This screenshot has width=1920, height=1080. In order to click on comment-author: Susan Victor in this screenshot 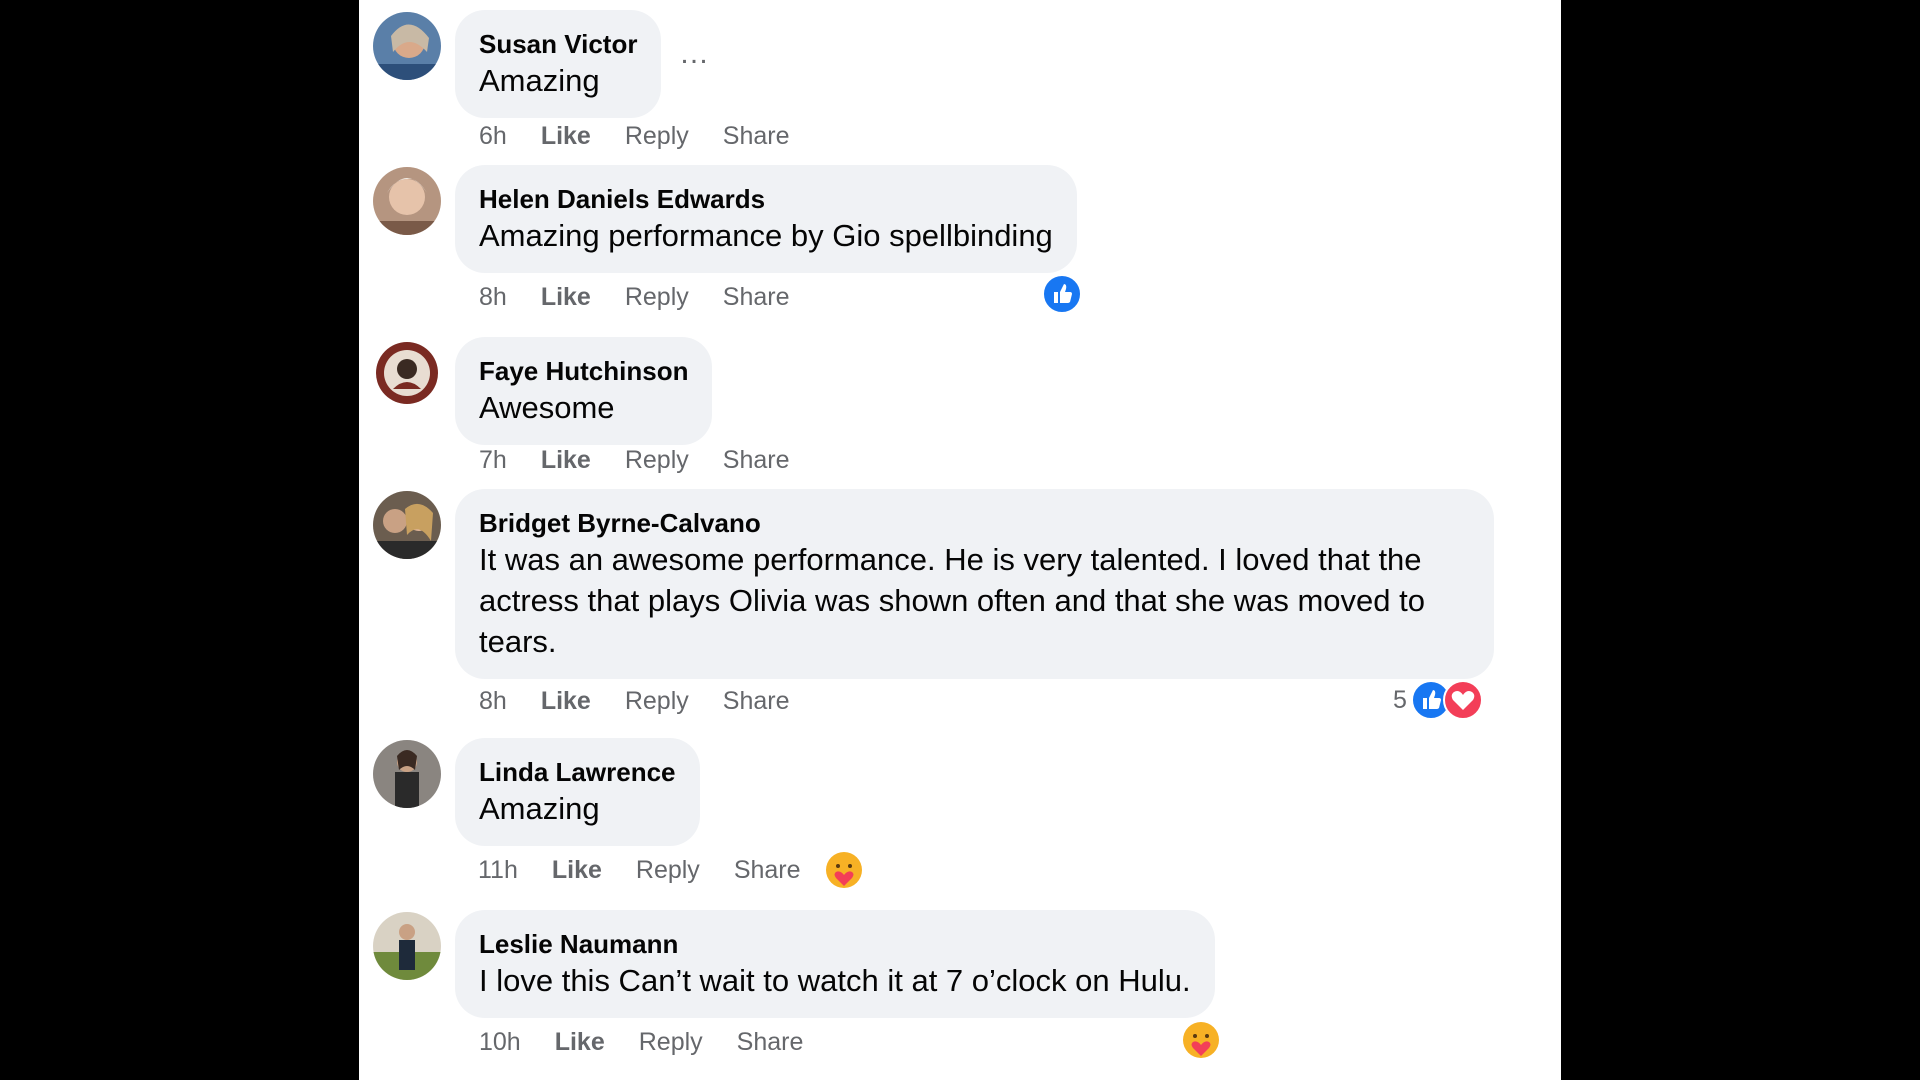, I will do `click(558, 44)`.